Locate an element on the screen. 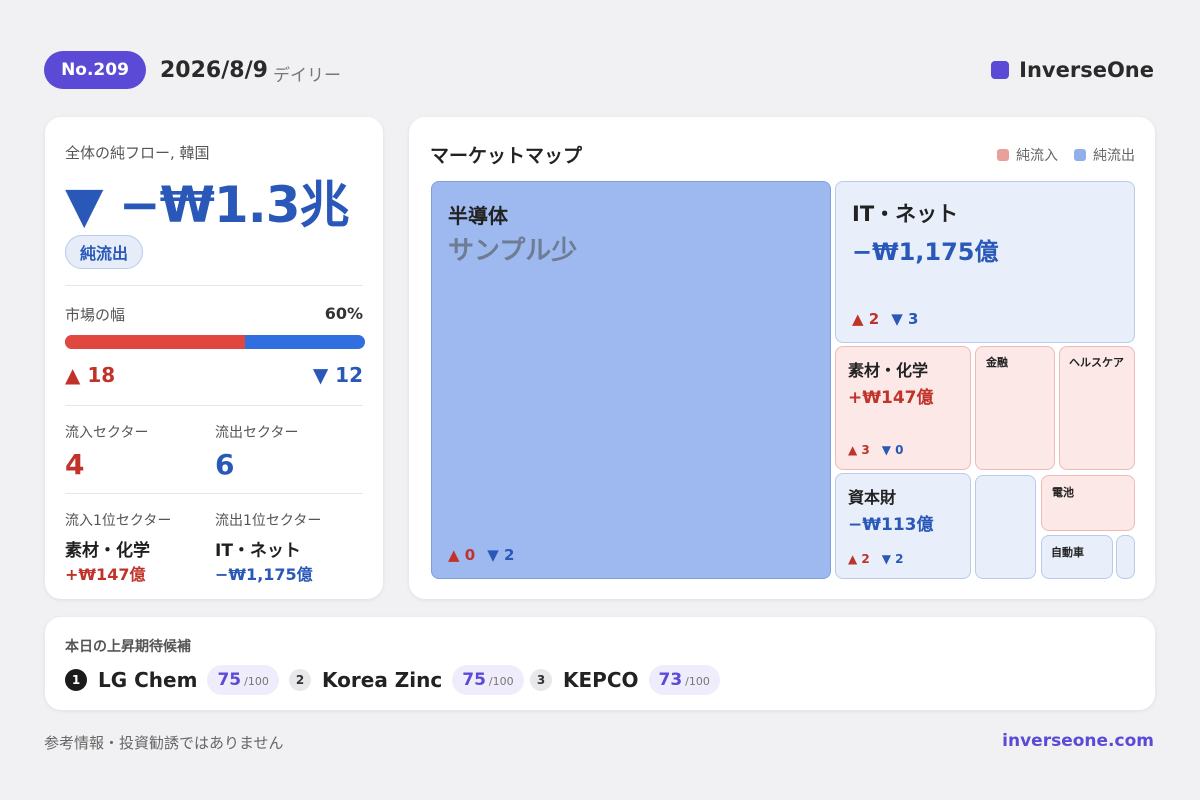  tile-capital-goods: 資本財 −₩113億 ▲ 2 ▼ 2 is located at coordinates (903, 526).